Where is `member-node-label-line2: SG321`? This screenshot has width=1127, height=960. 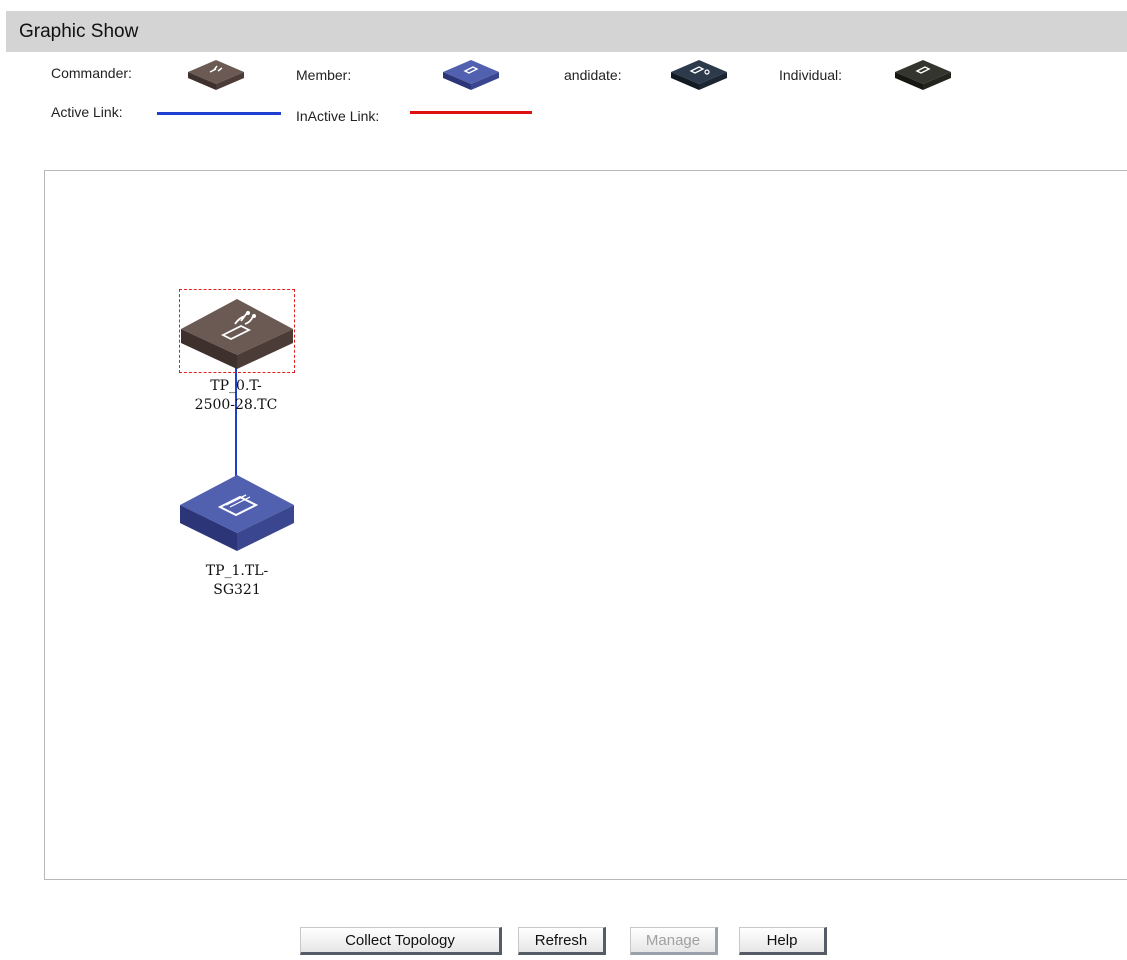
member-node-label-line2: SG321 is located at coordinates (237, 590).